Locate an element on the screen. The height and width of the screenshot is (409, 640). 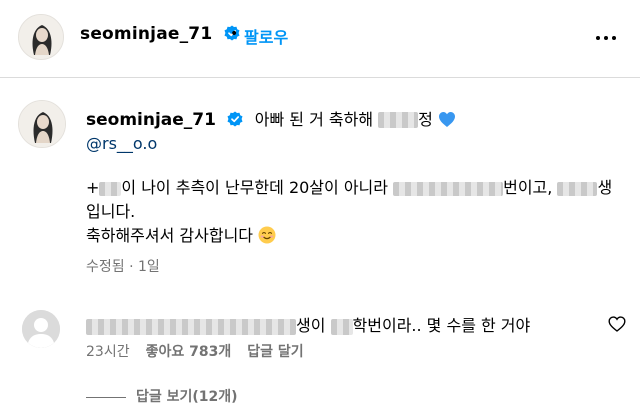
view-replies-label: 답글 보기(12개) is located at coordinates (187, 397).